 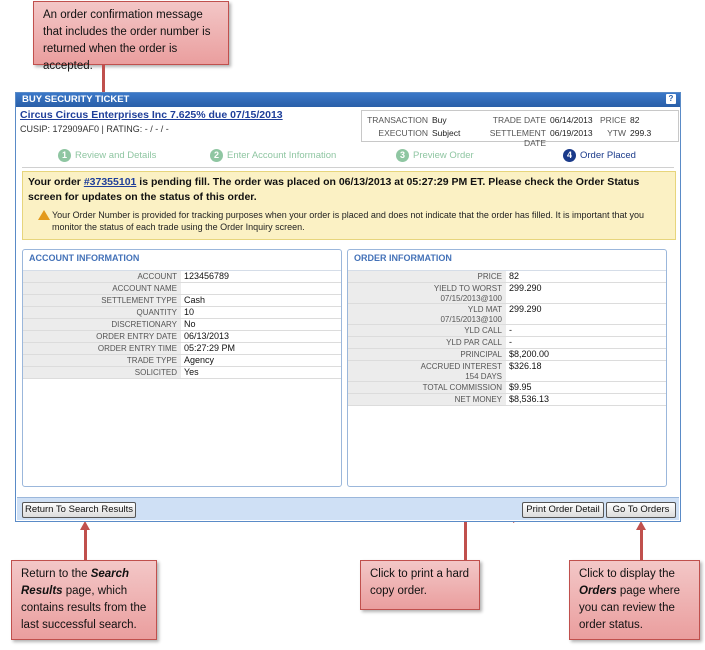 I want to click on info-row-label-text: ACCOUNT, so click(x=157, y=276).